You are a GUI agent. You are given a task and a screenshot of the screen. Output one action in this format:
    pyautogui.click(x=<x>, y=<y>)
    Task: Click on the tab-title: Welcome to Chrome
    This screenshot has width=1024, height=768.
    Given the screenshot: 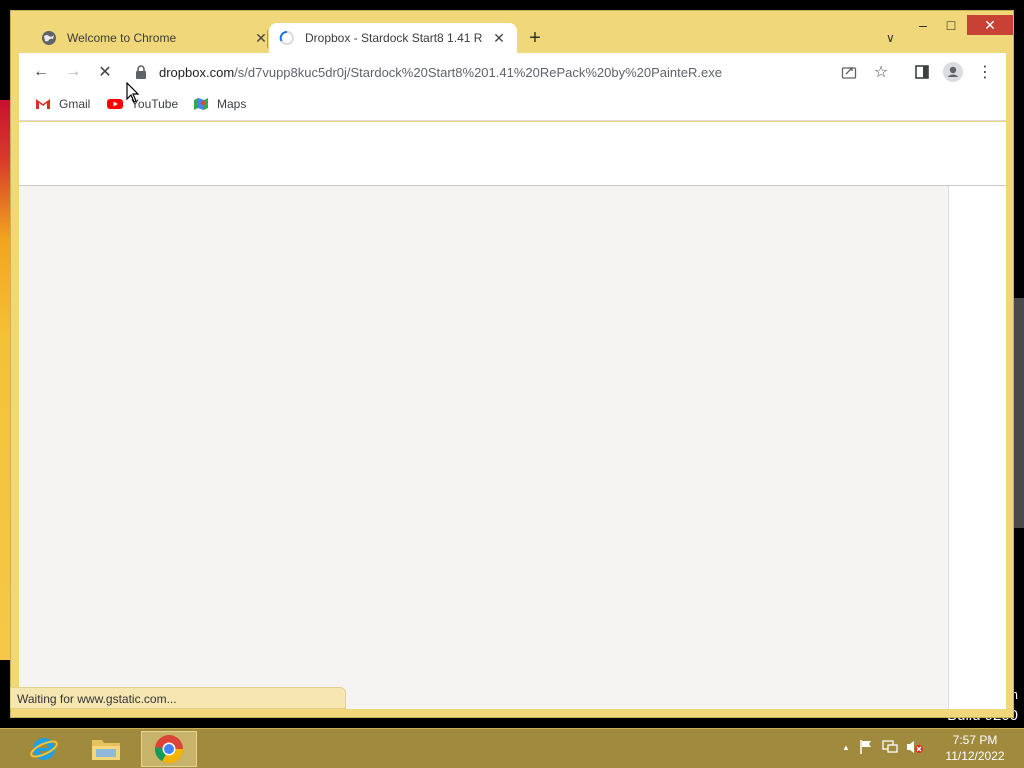 What is the action you would take?
    pyautogui.click(x=122, y=38)
    